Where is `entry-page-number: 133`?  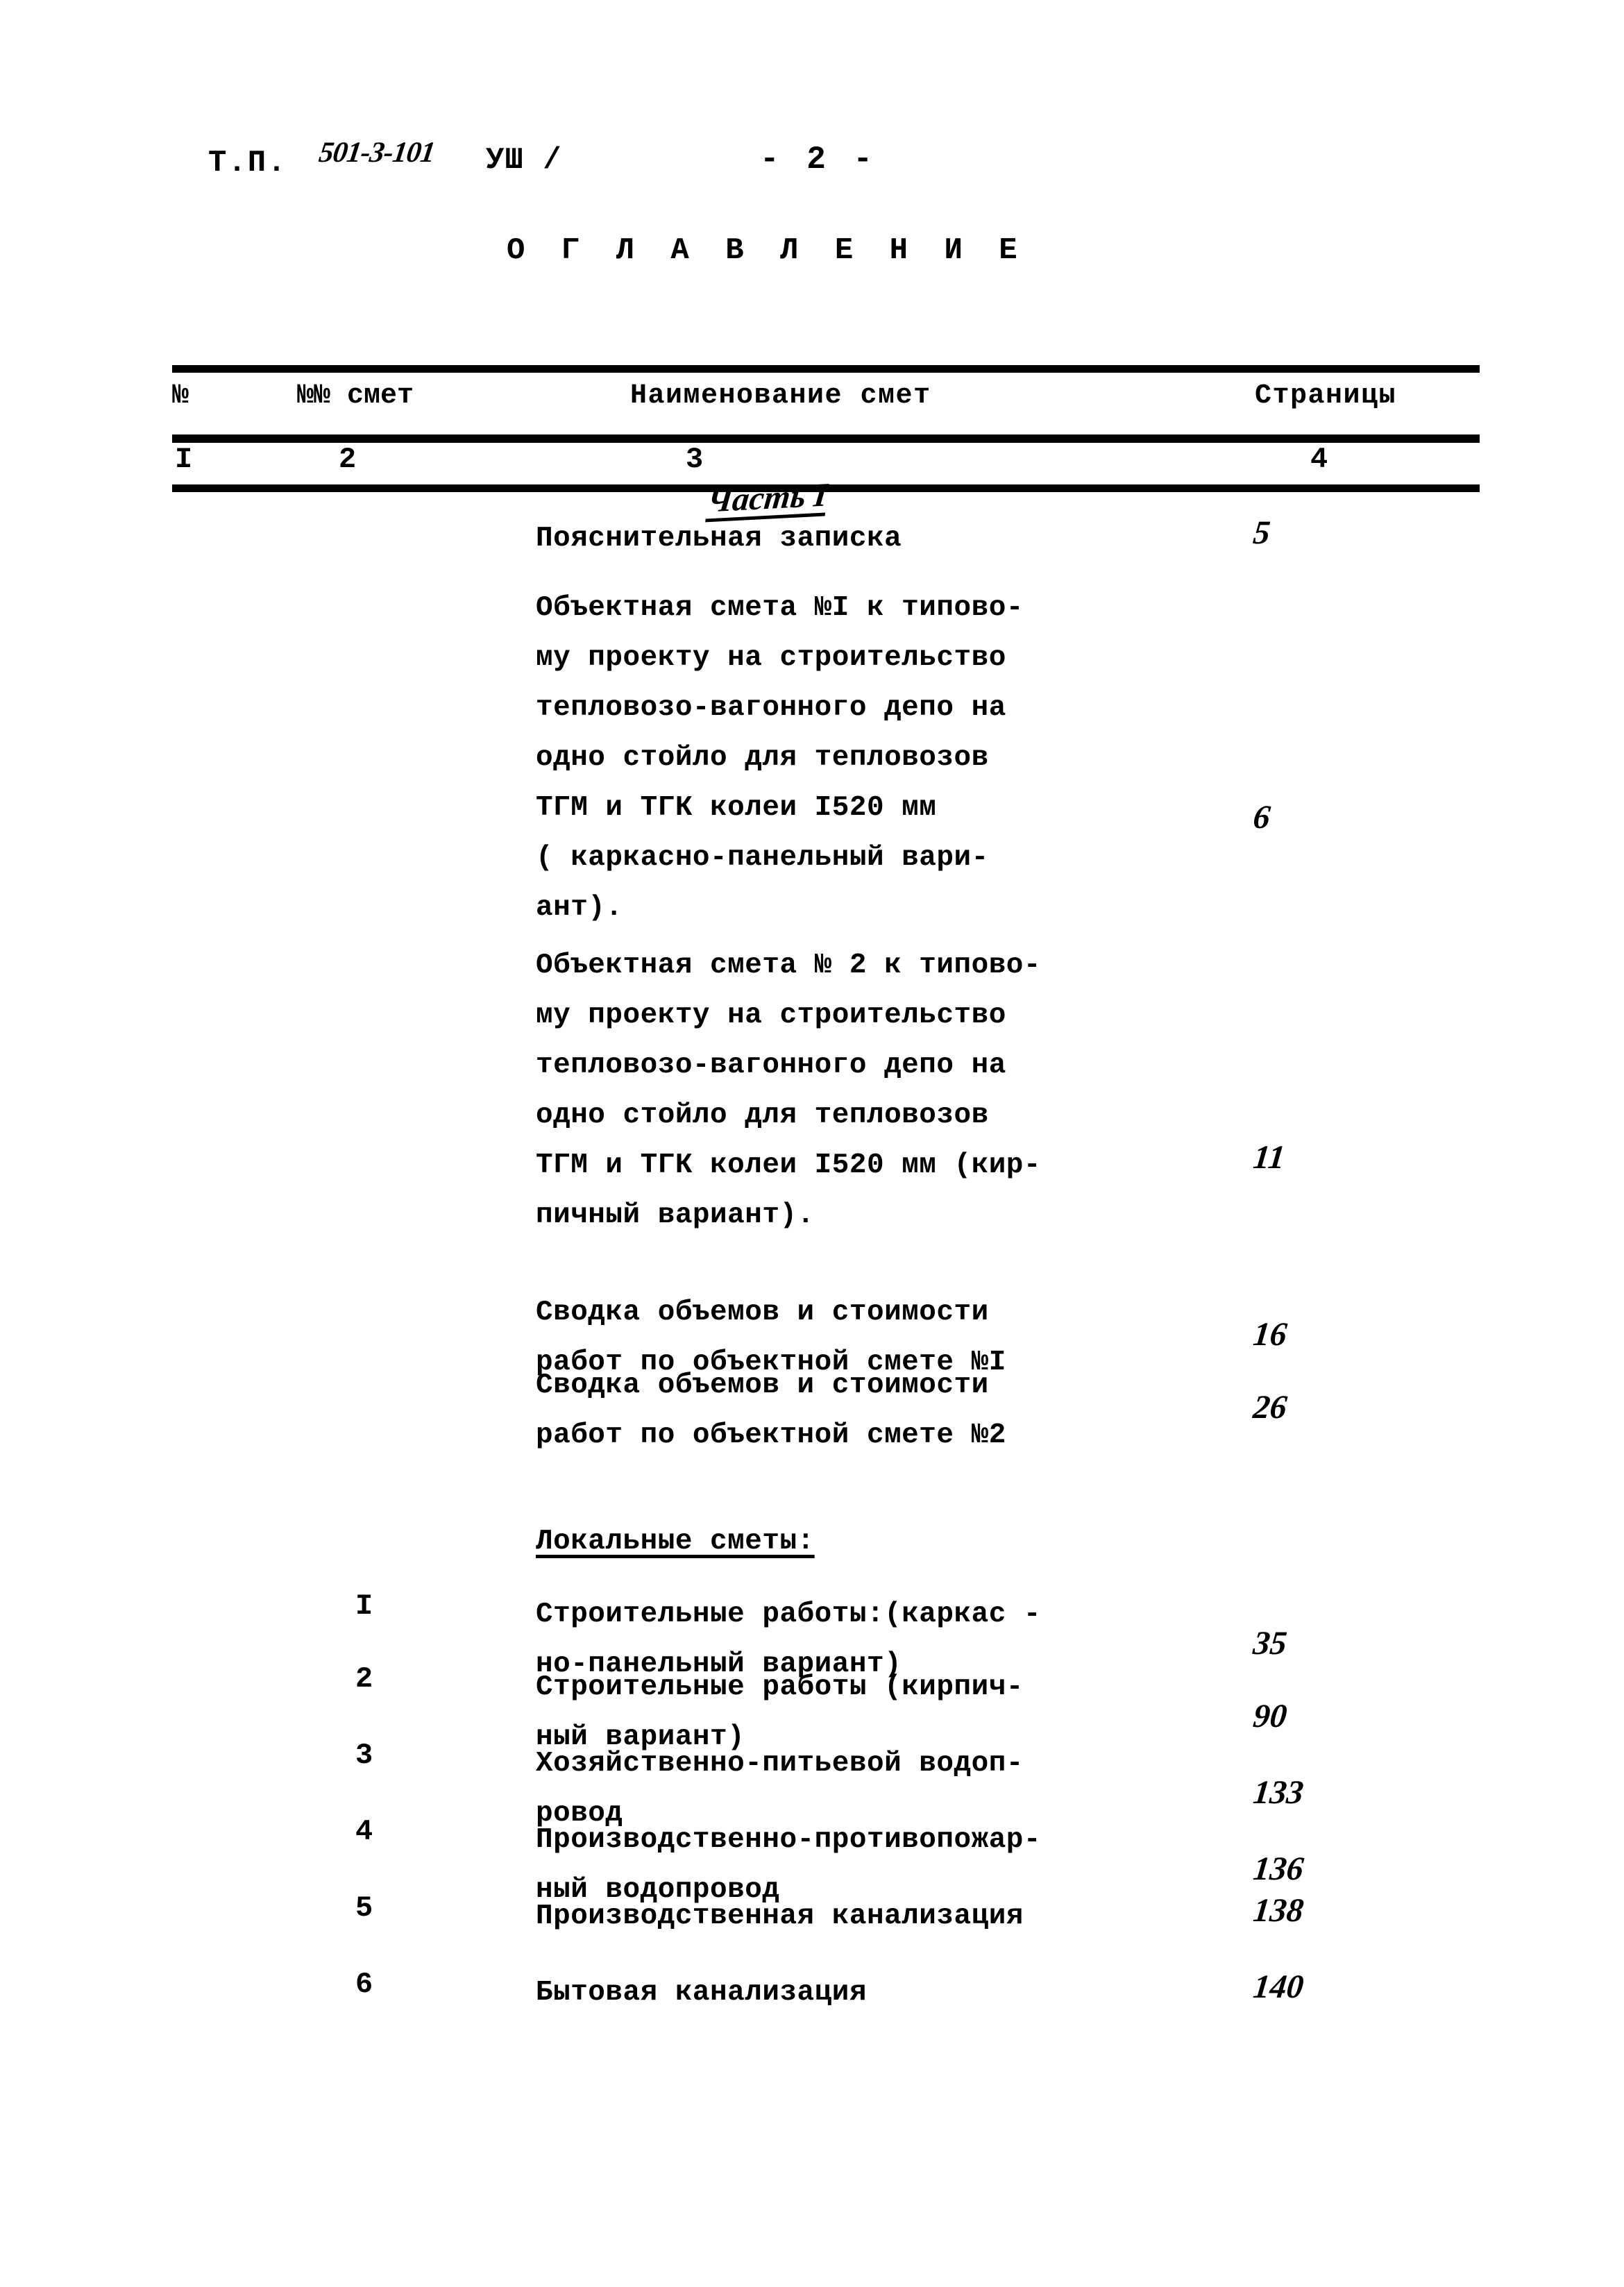 entry-page-number: 133 is located at coordinates (1278, 1792).